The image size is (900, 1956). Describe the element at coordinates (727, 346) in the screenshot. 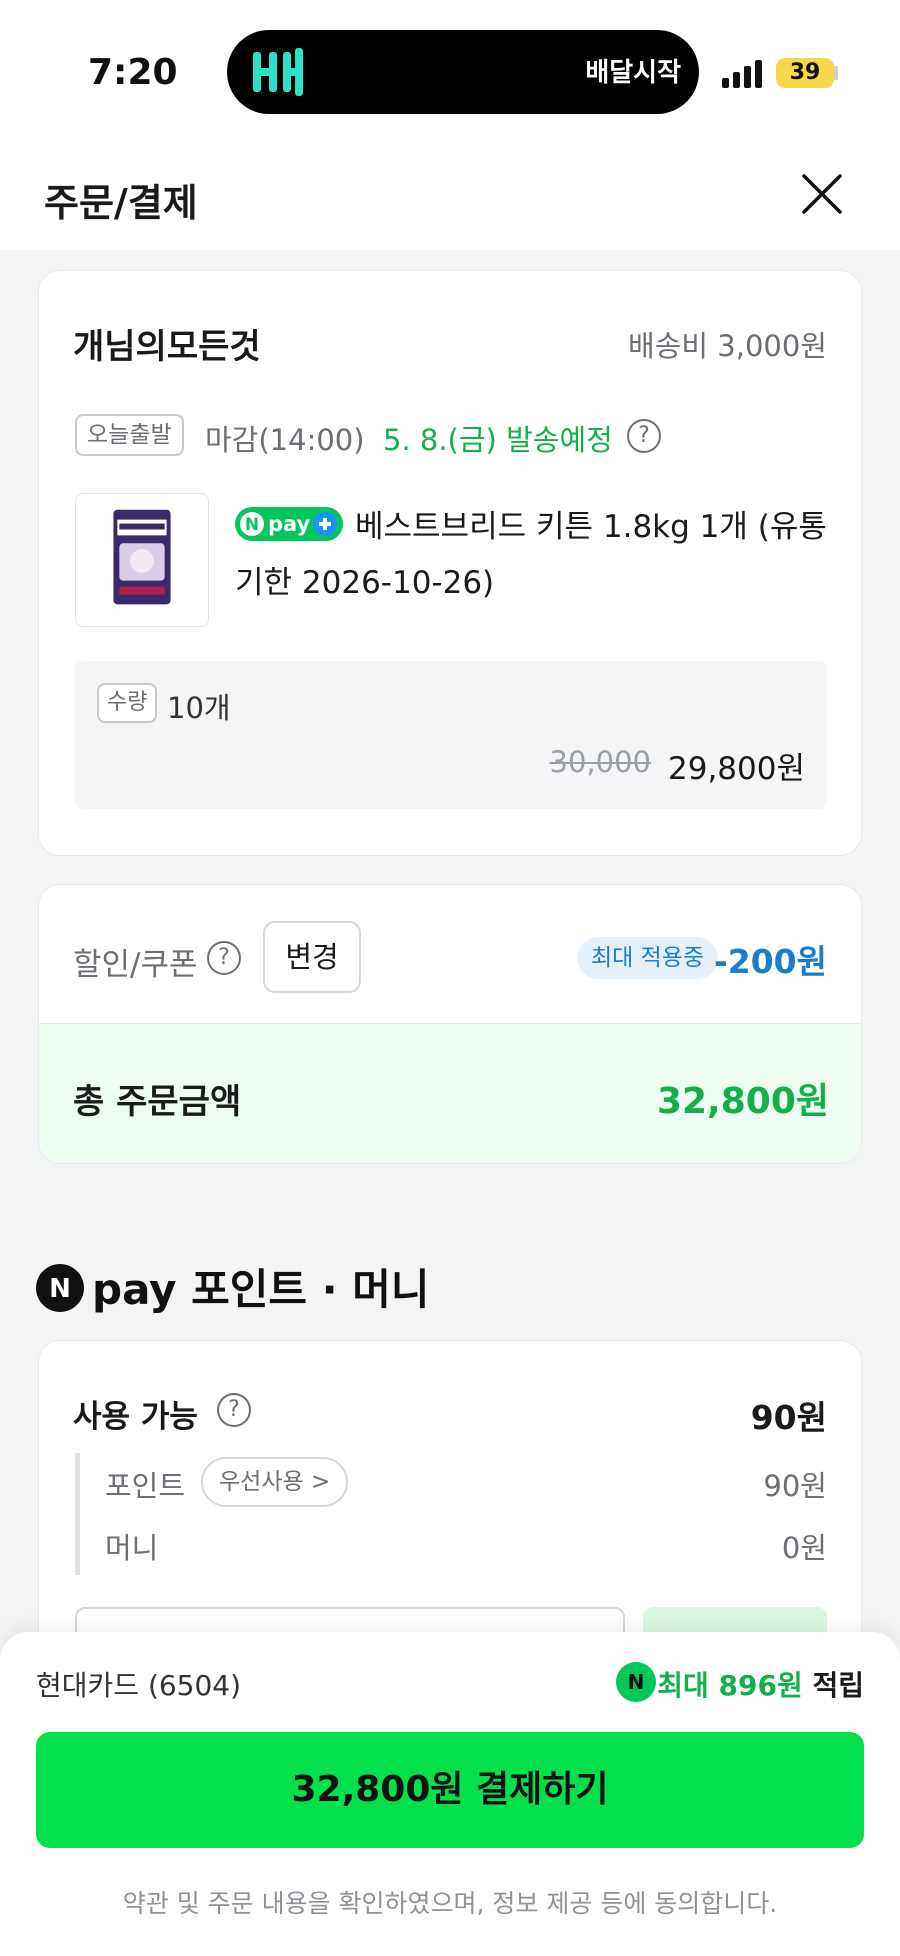

I see `shipping-fee: 배송비 3,000원` at that location.